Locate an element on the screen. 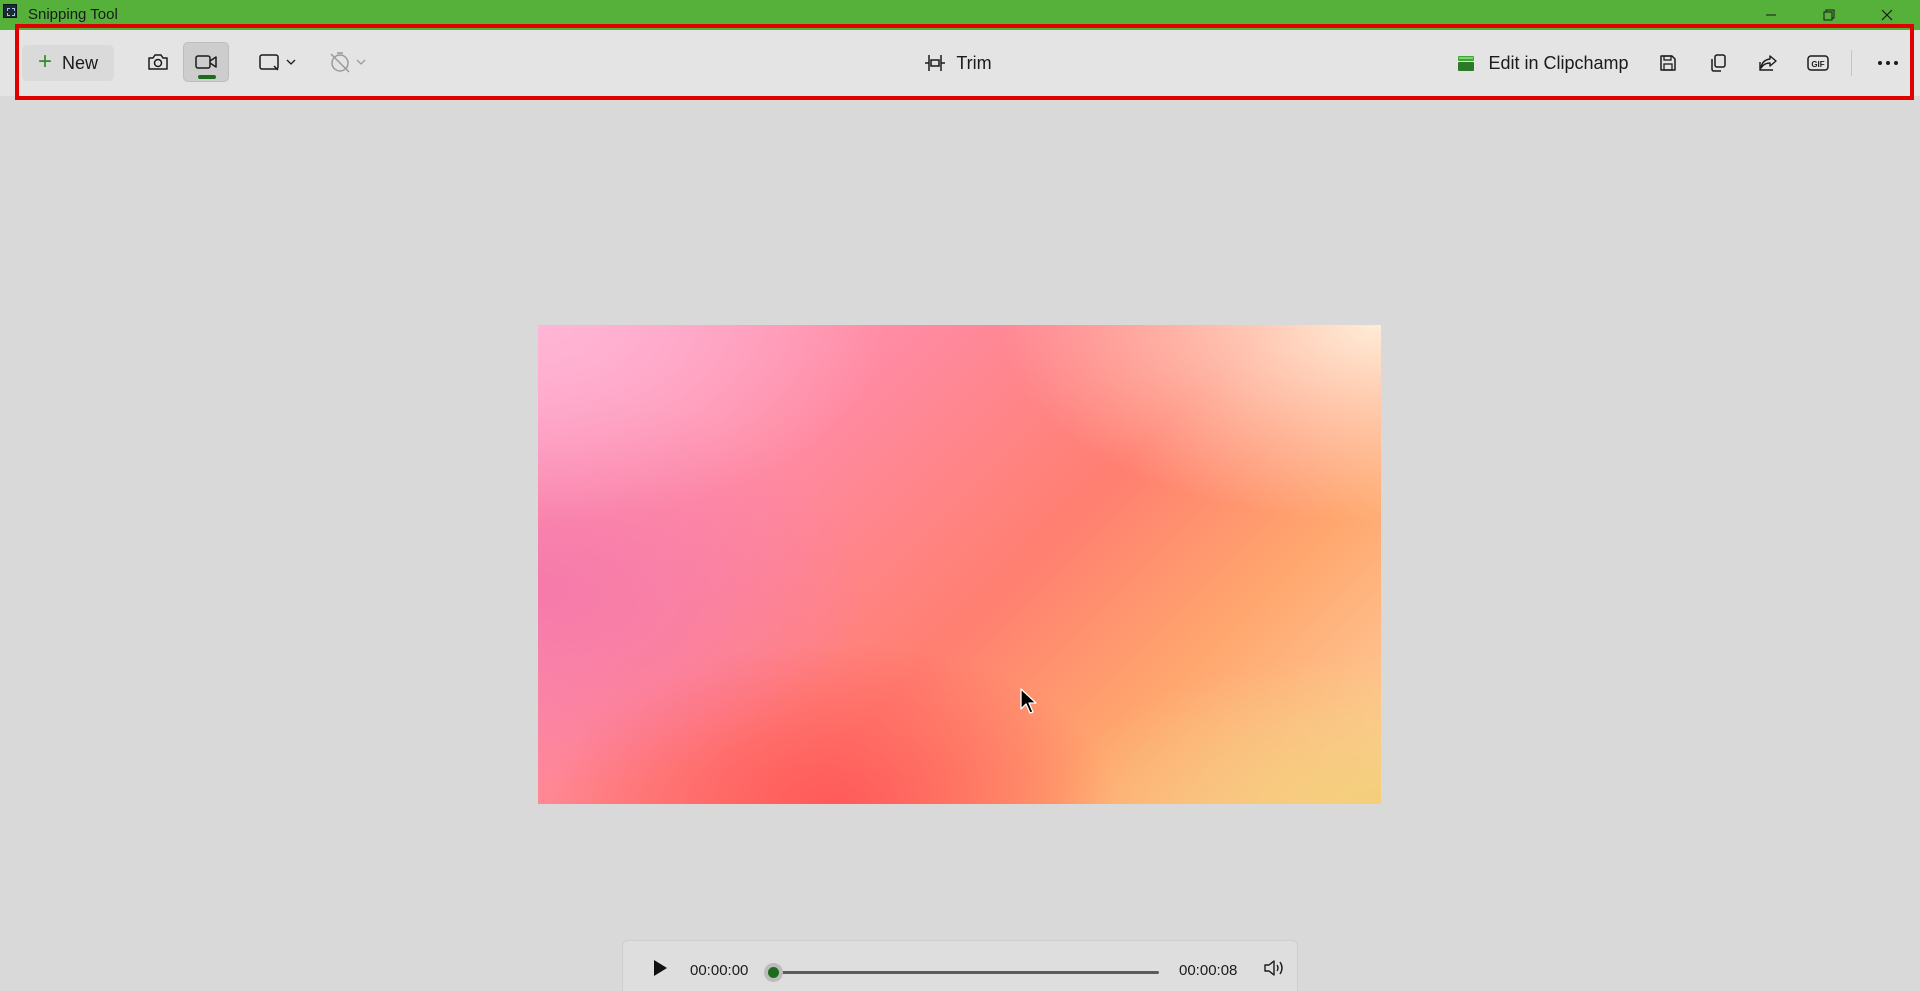  capture-mode-toggle is located at coordinates (181, 62).